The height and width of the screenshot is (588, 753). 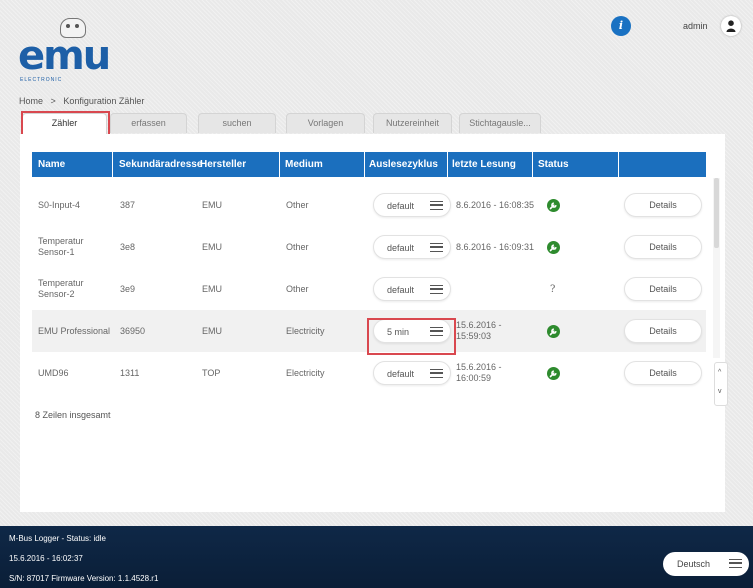 What do you see at coordinates (484, 164) in the screenshot?
I see `column-last-reading: letzte Lesung` at bounding box center [484, 164].